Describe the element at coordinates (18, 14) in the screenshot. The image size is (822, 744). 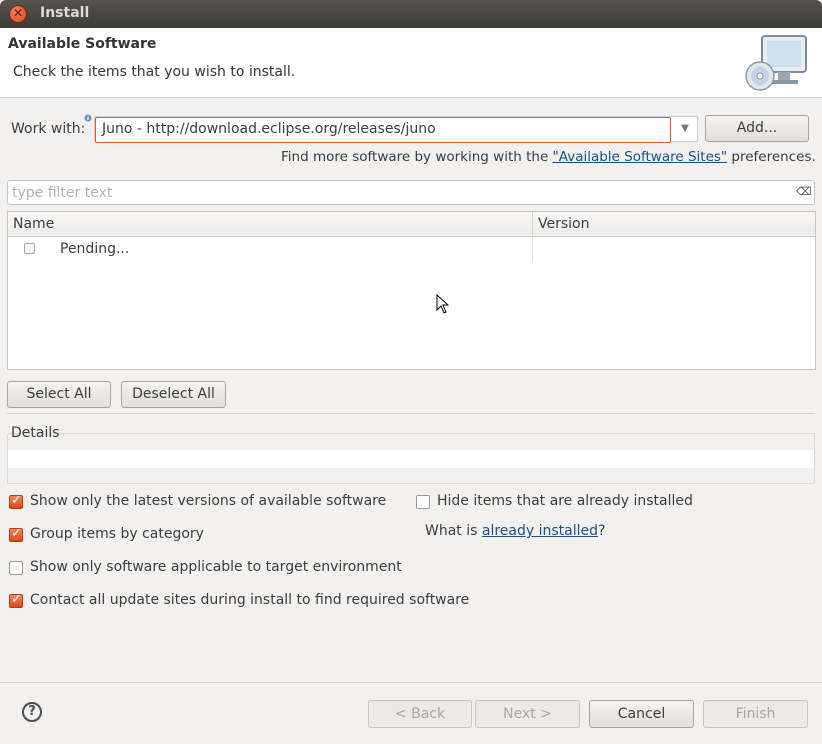
I see `close-window-icon: ✕` at that location.